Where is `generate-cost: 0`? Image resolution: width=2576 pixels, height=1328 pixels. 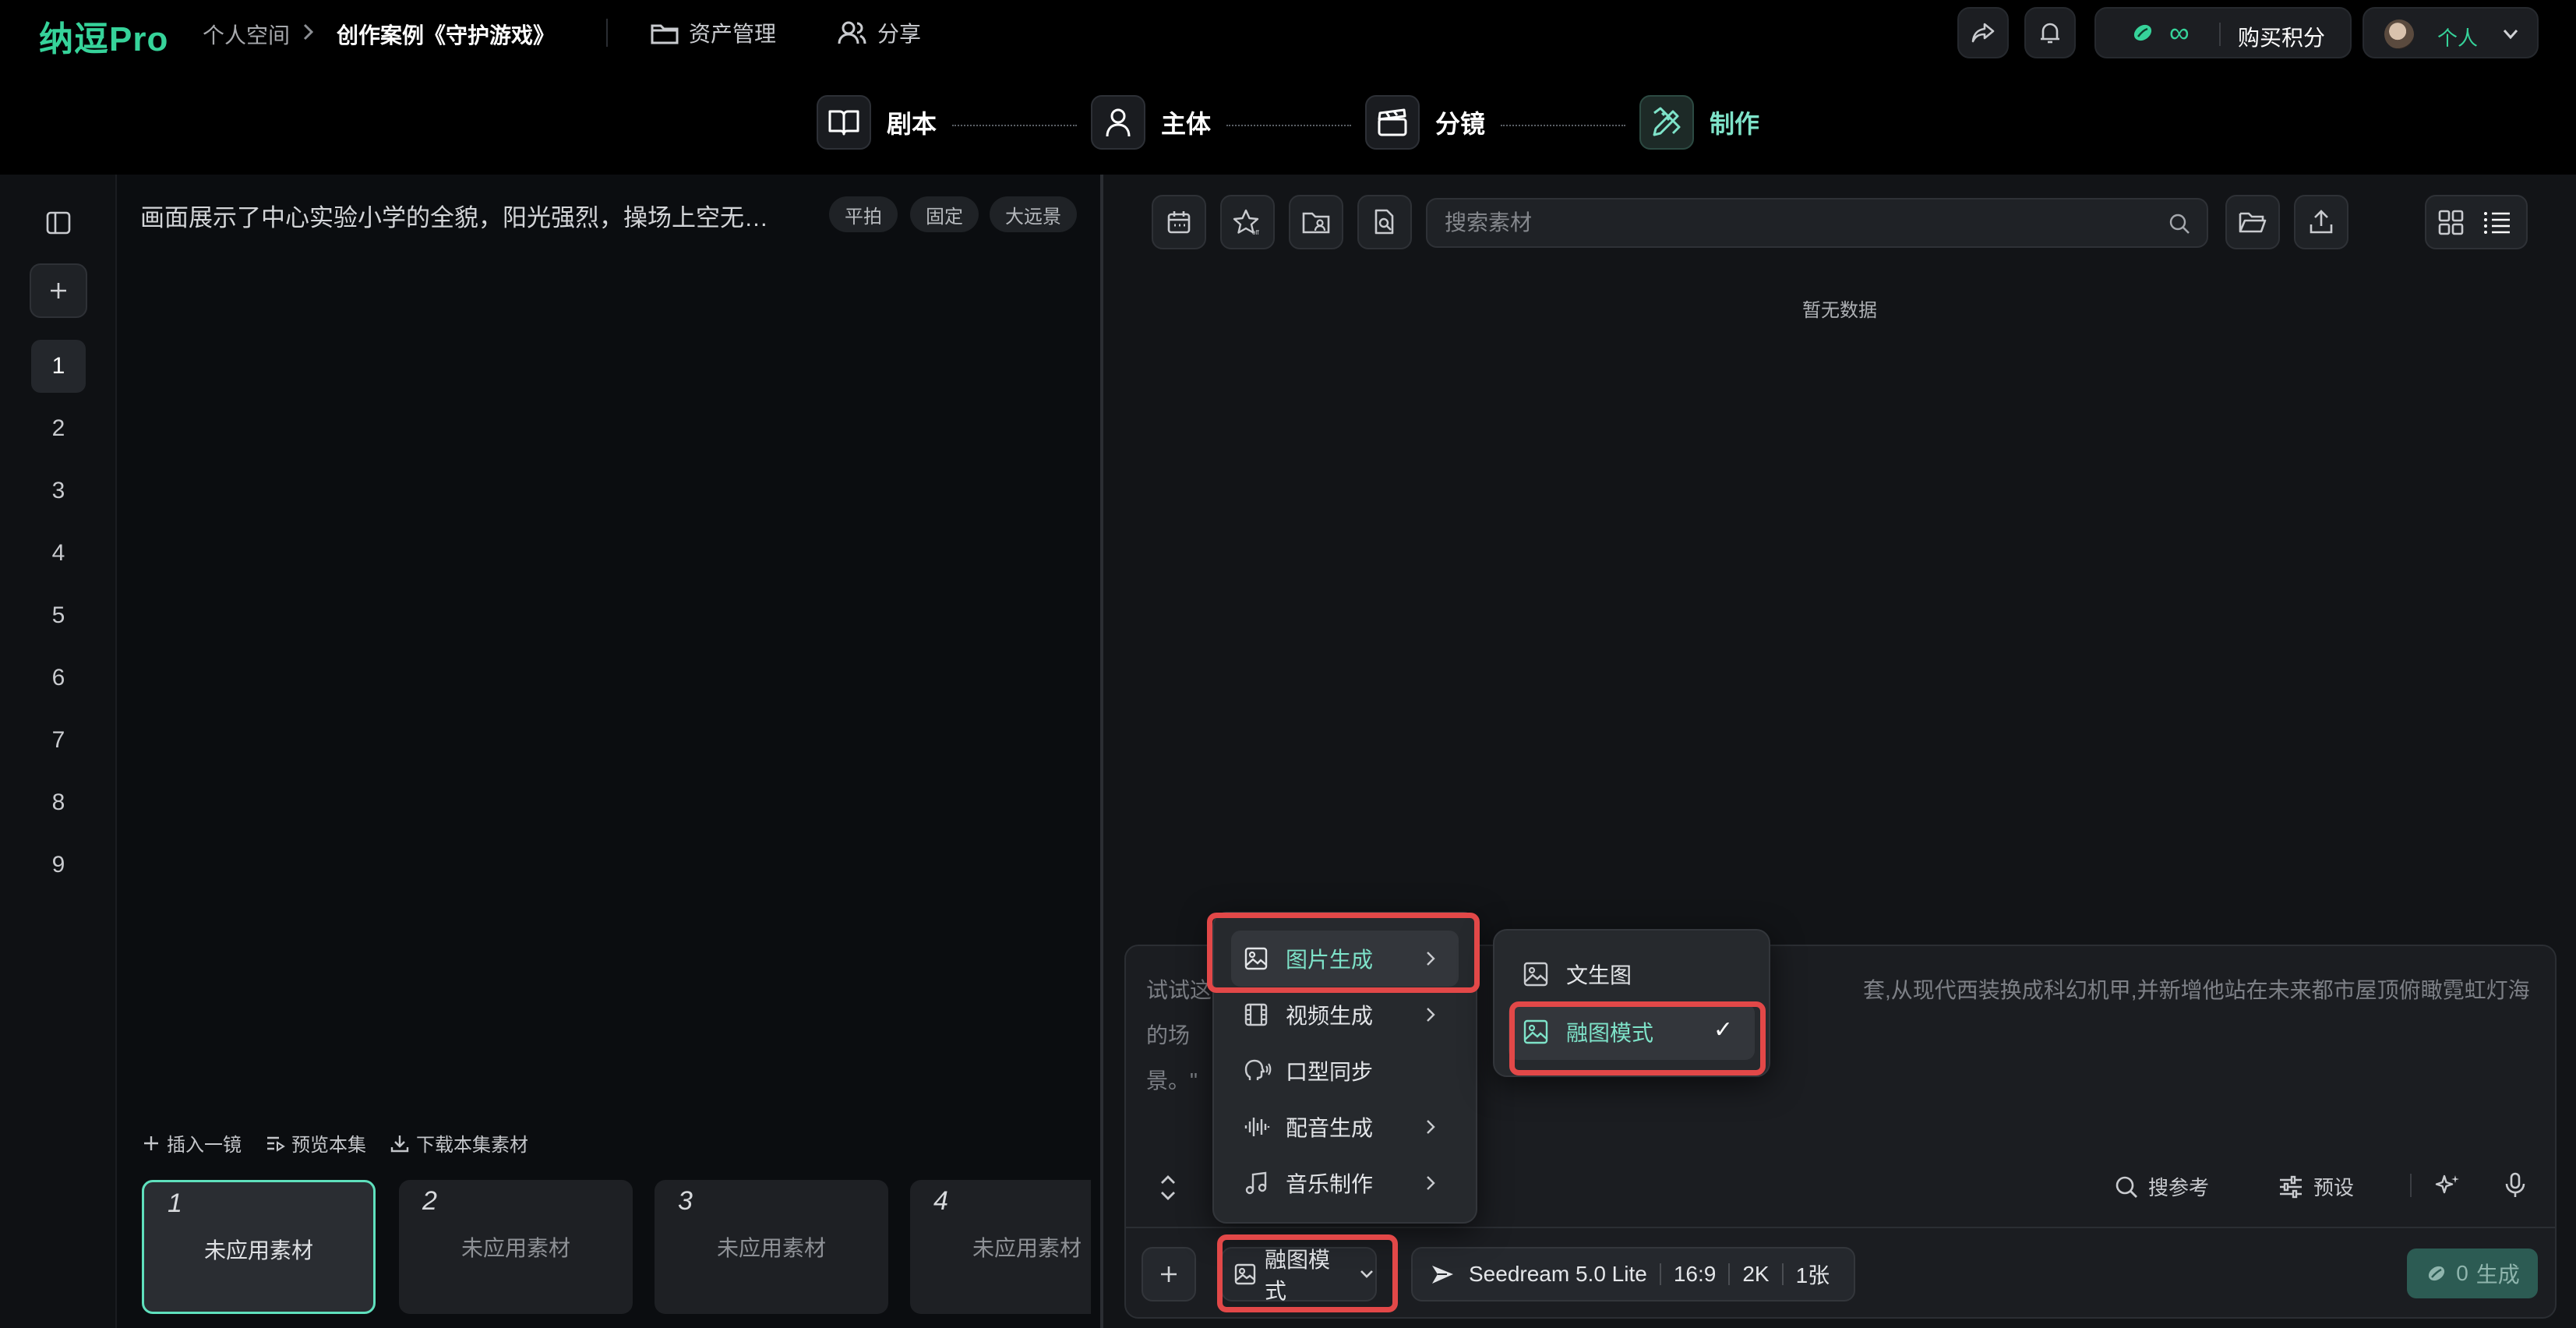 generate-cost: 0 is located at coordinates (2462, 1273).